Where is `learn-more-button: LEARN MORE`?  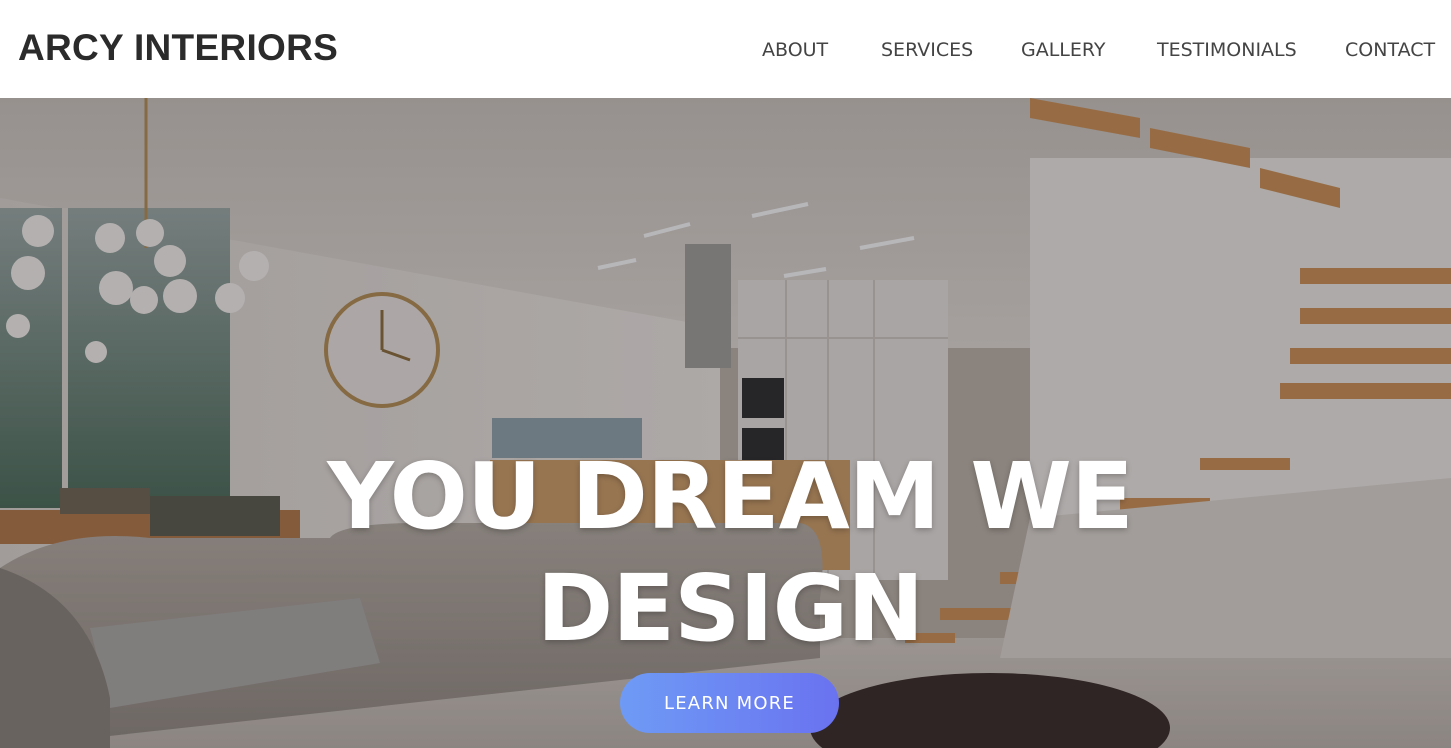 learn-more-button: LEARN MORE is located at coordinates (729, 703).